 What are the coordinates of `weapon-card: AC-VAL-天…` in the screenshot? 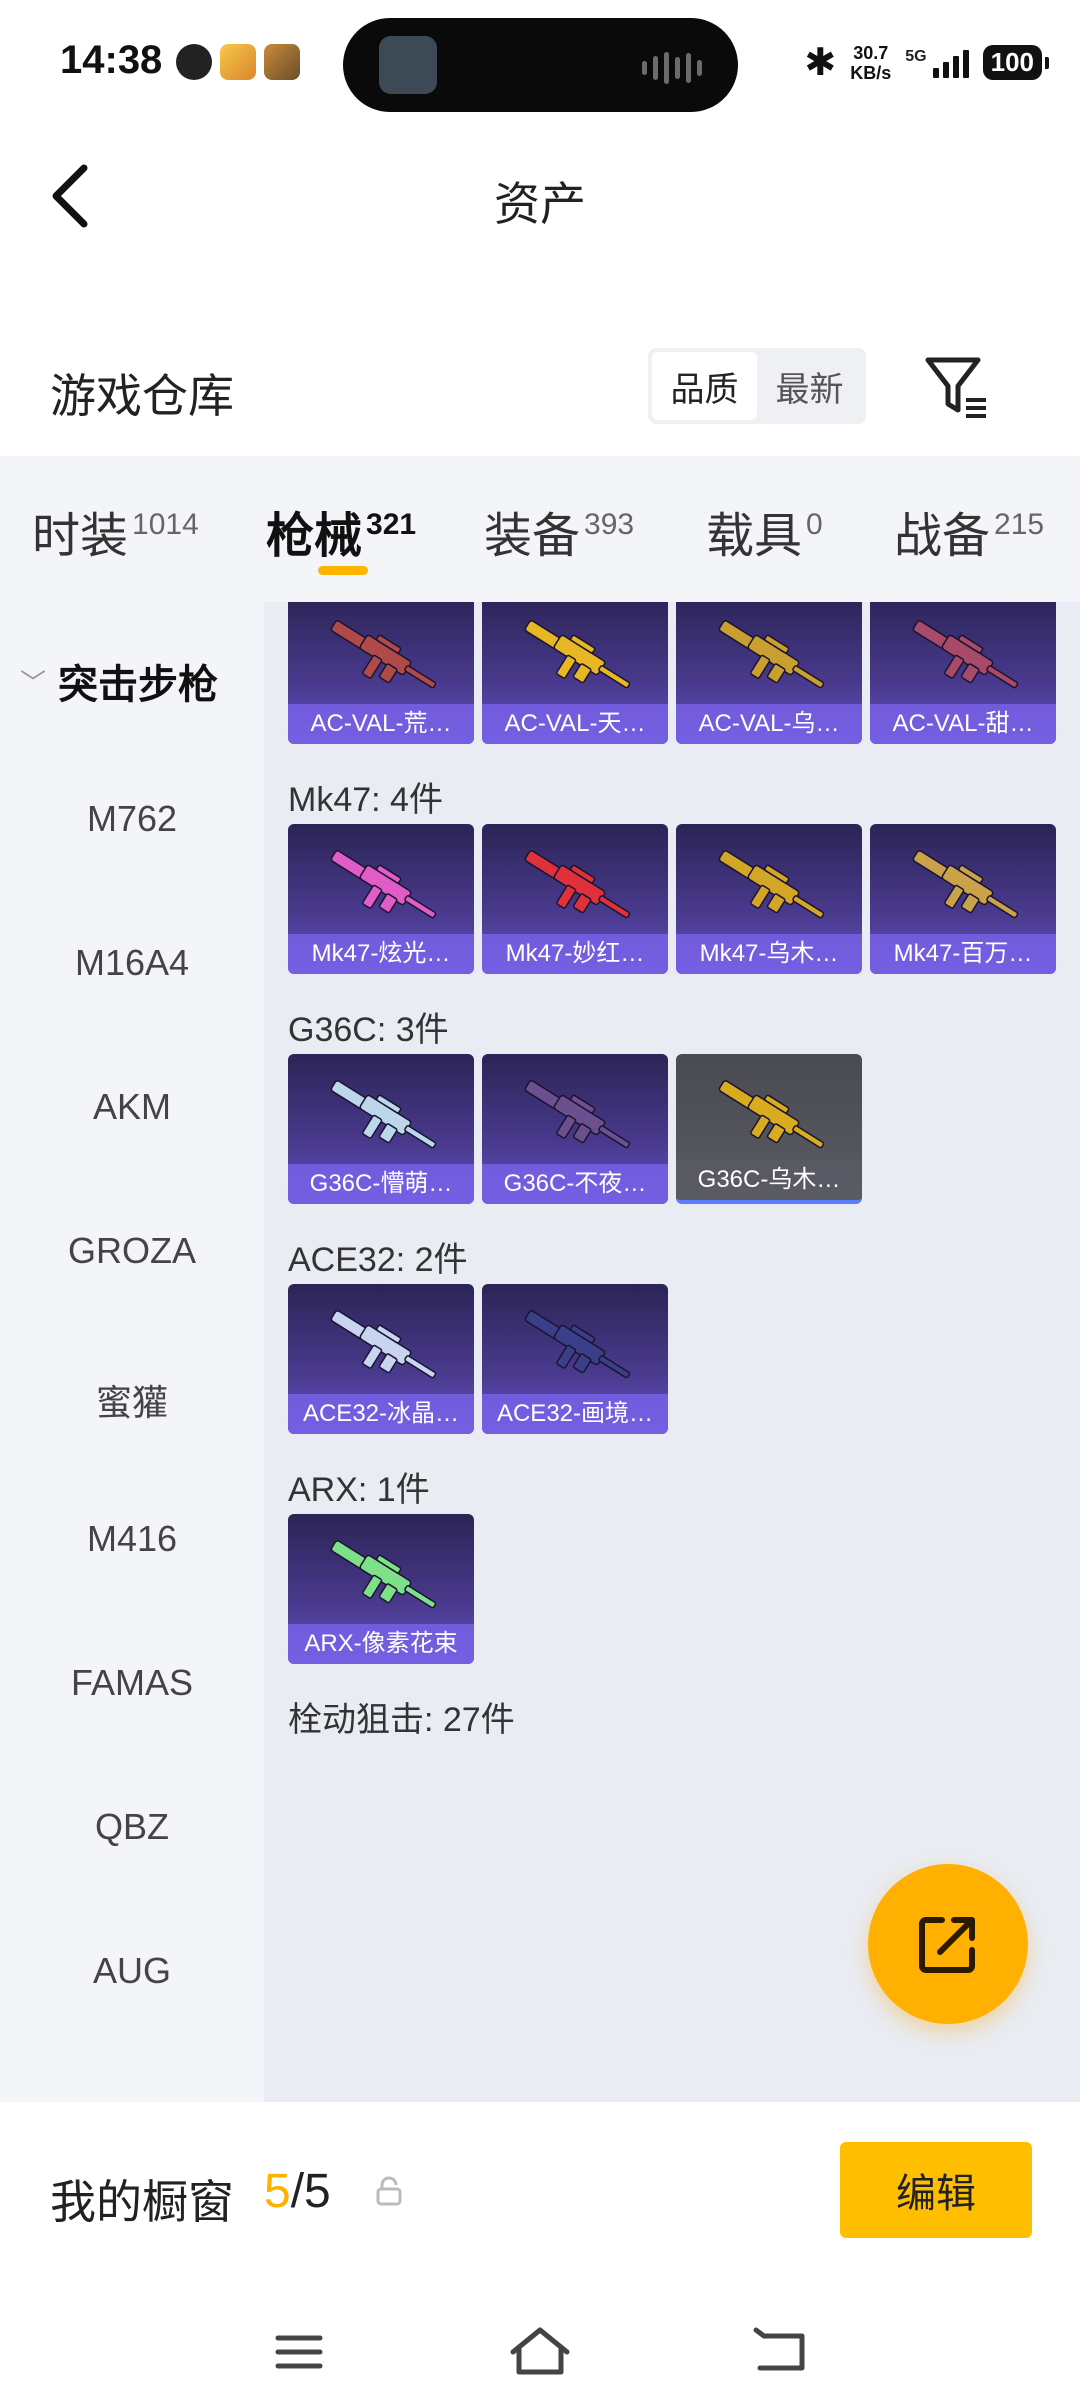 It's located at (575, 673).